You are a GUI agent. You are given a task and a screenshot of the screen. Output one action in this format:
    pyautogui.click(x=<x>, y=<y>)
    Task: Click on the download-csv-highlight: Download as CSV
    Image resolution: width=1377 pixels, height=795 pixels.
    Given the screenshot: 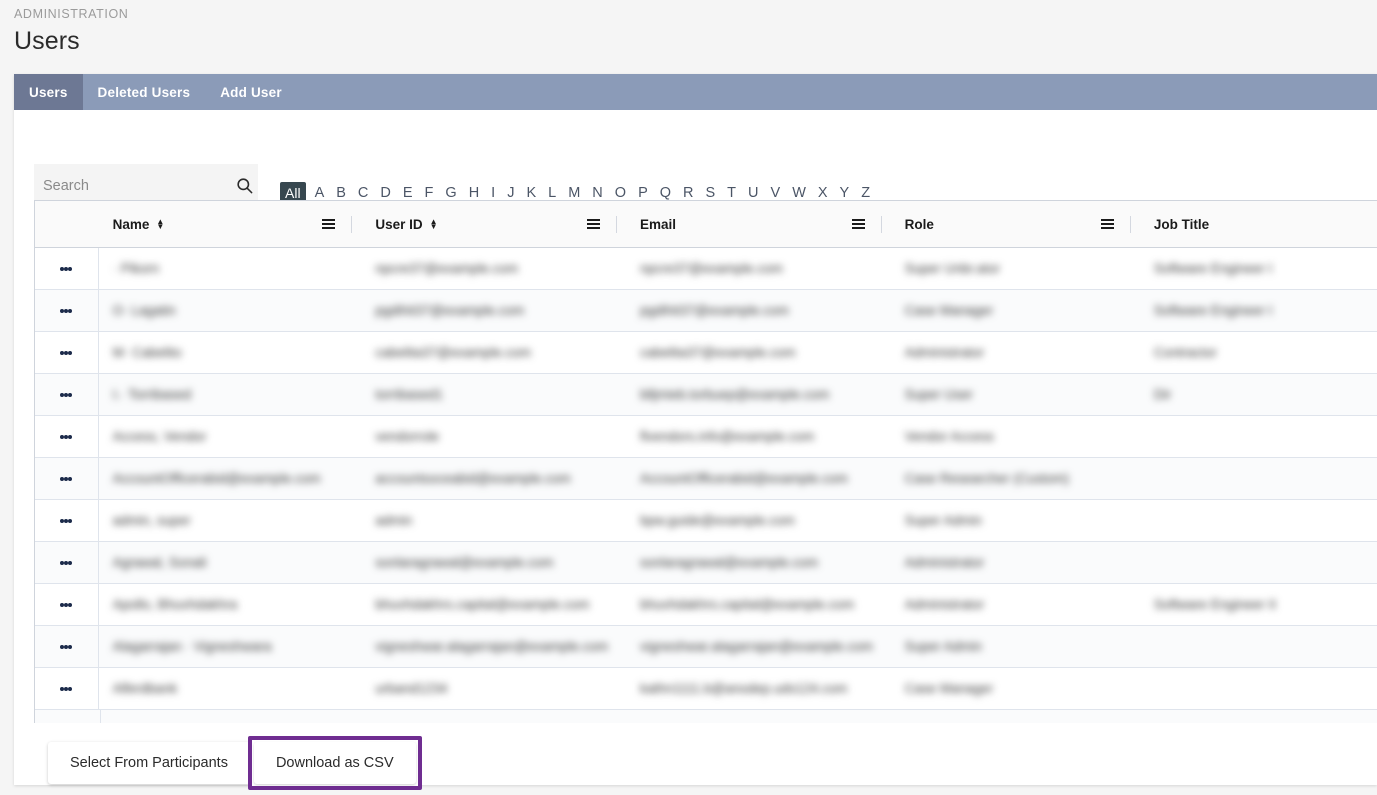 What is the action you would take?
    pyautogui.click(x=334, y=763)
    